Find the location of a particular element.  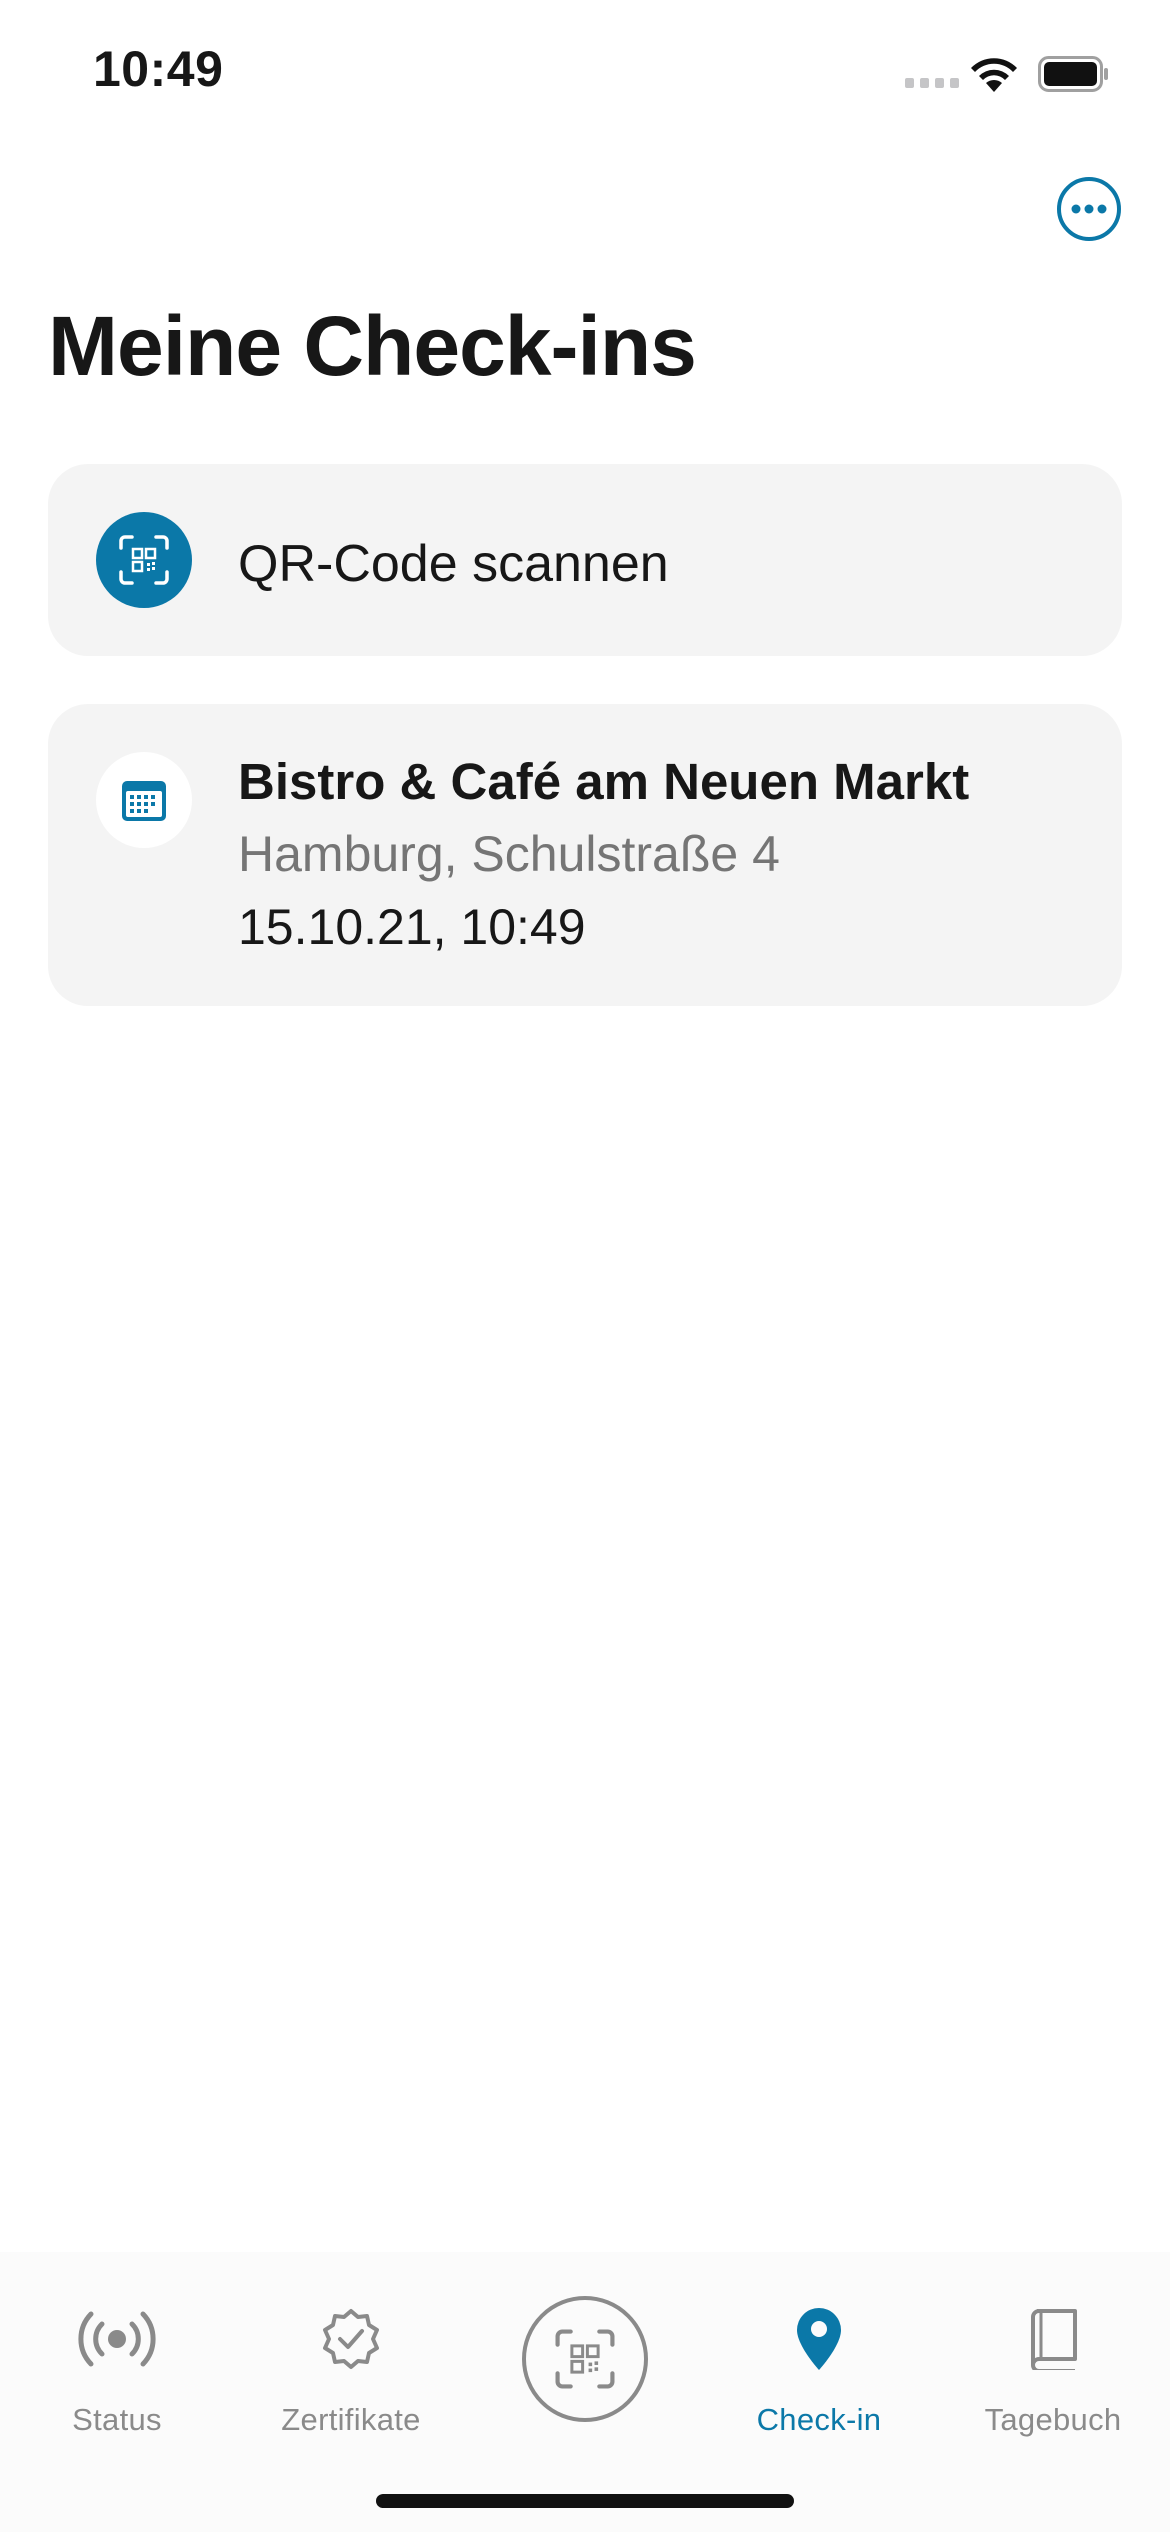

scan-qr-code-label: QR-Code scannen is located at coordinates (453, 564).